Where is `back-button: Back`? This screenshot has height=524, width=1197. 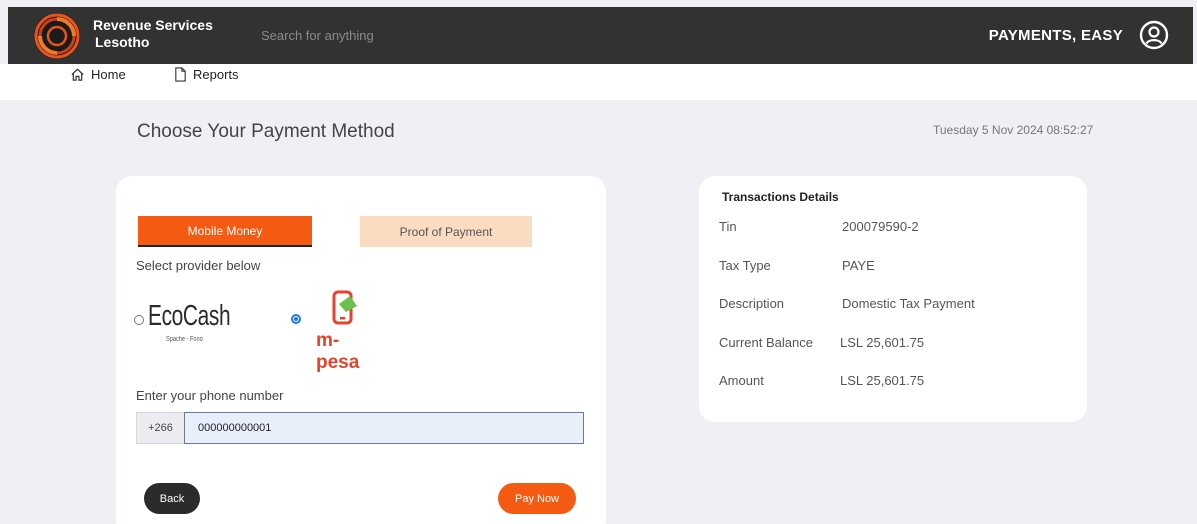 back-button: Back is located at coordinates (172, 498).